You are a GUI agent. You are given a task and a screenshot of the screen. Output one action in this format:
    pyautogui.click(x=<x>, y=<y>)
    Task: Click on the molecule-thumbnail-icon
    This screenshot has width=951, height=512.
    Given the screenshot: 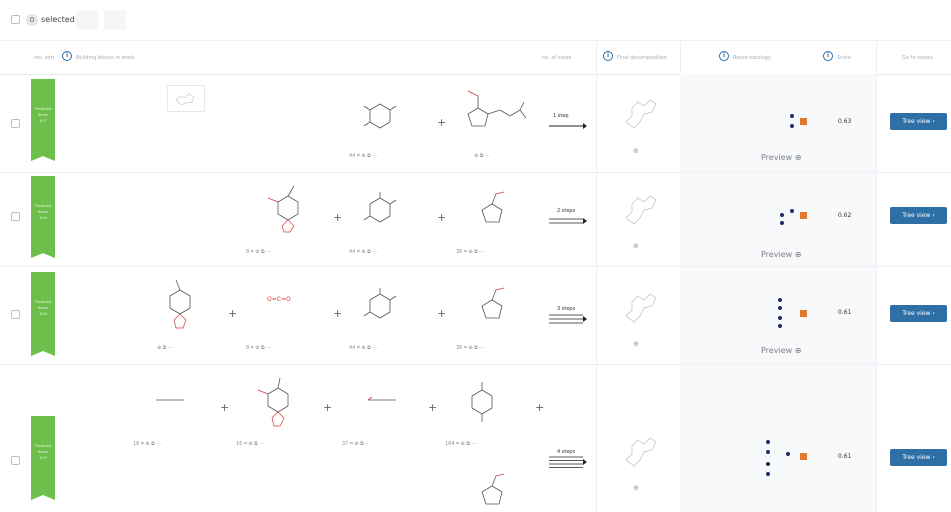 What is the action you would take?
    pyautogui.click(x=185, y=99)
    